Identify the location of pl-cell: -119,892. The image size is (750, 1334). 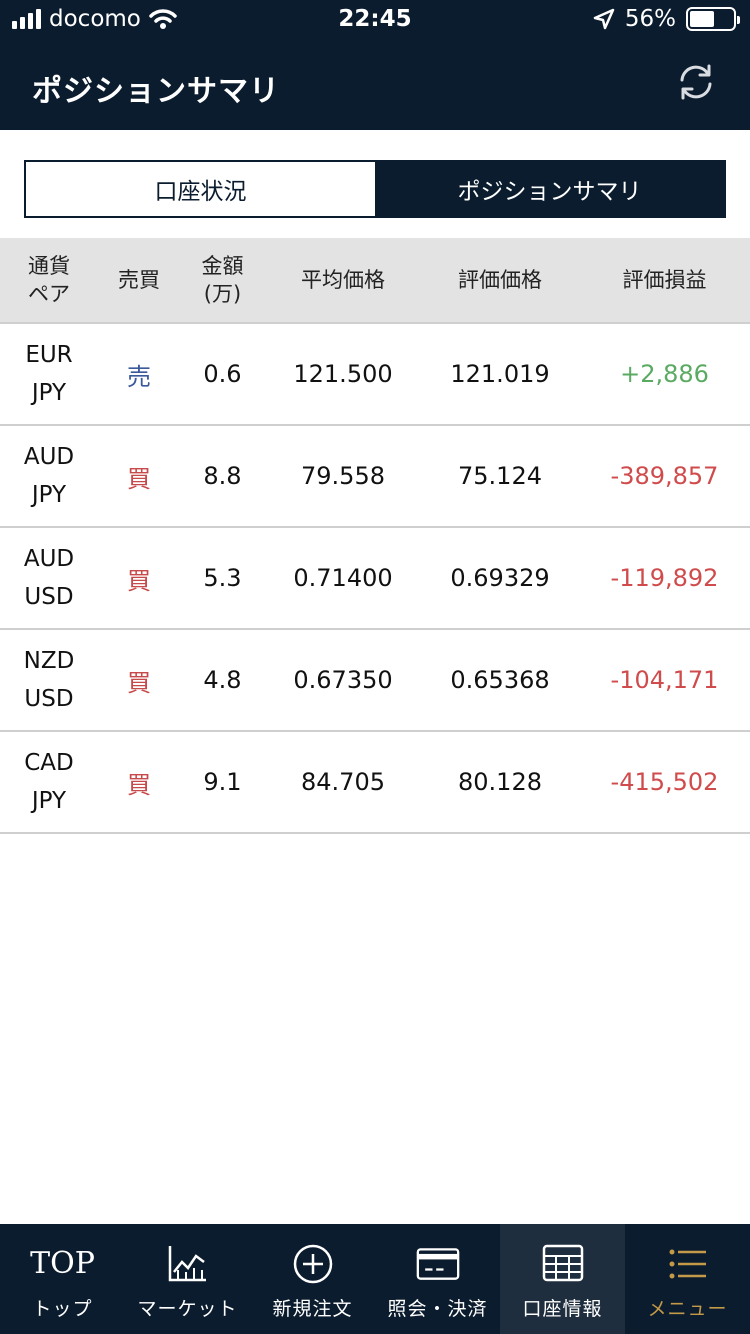
(664, 578).